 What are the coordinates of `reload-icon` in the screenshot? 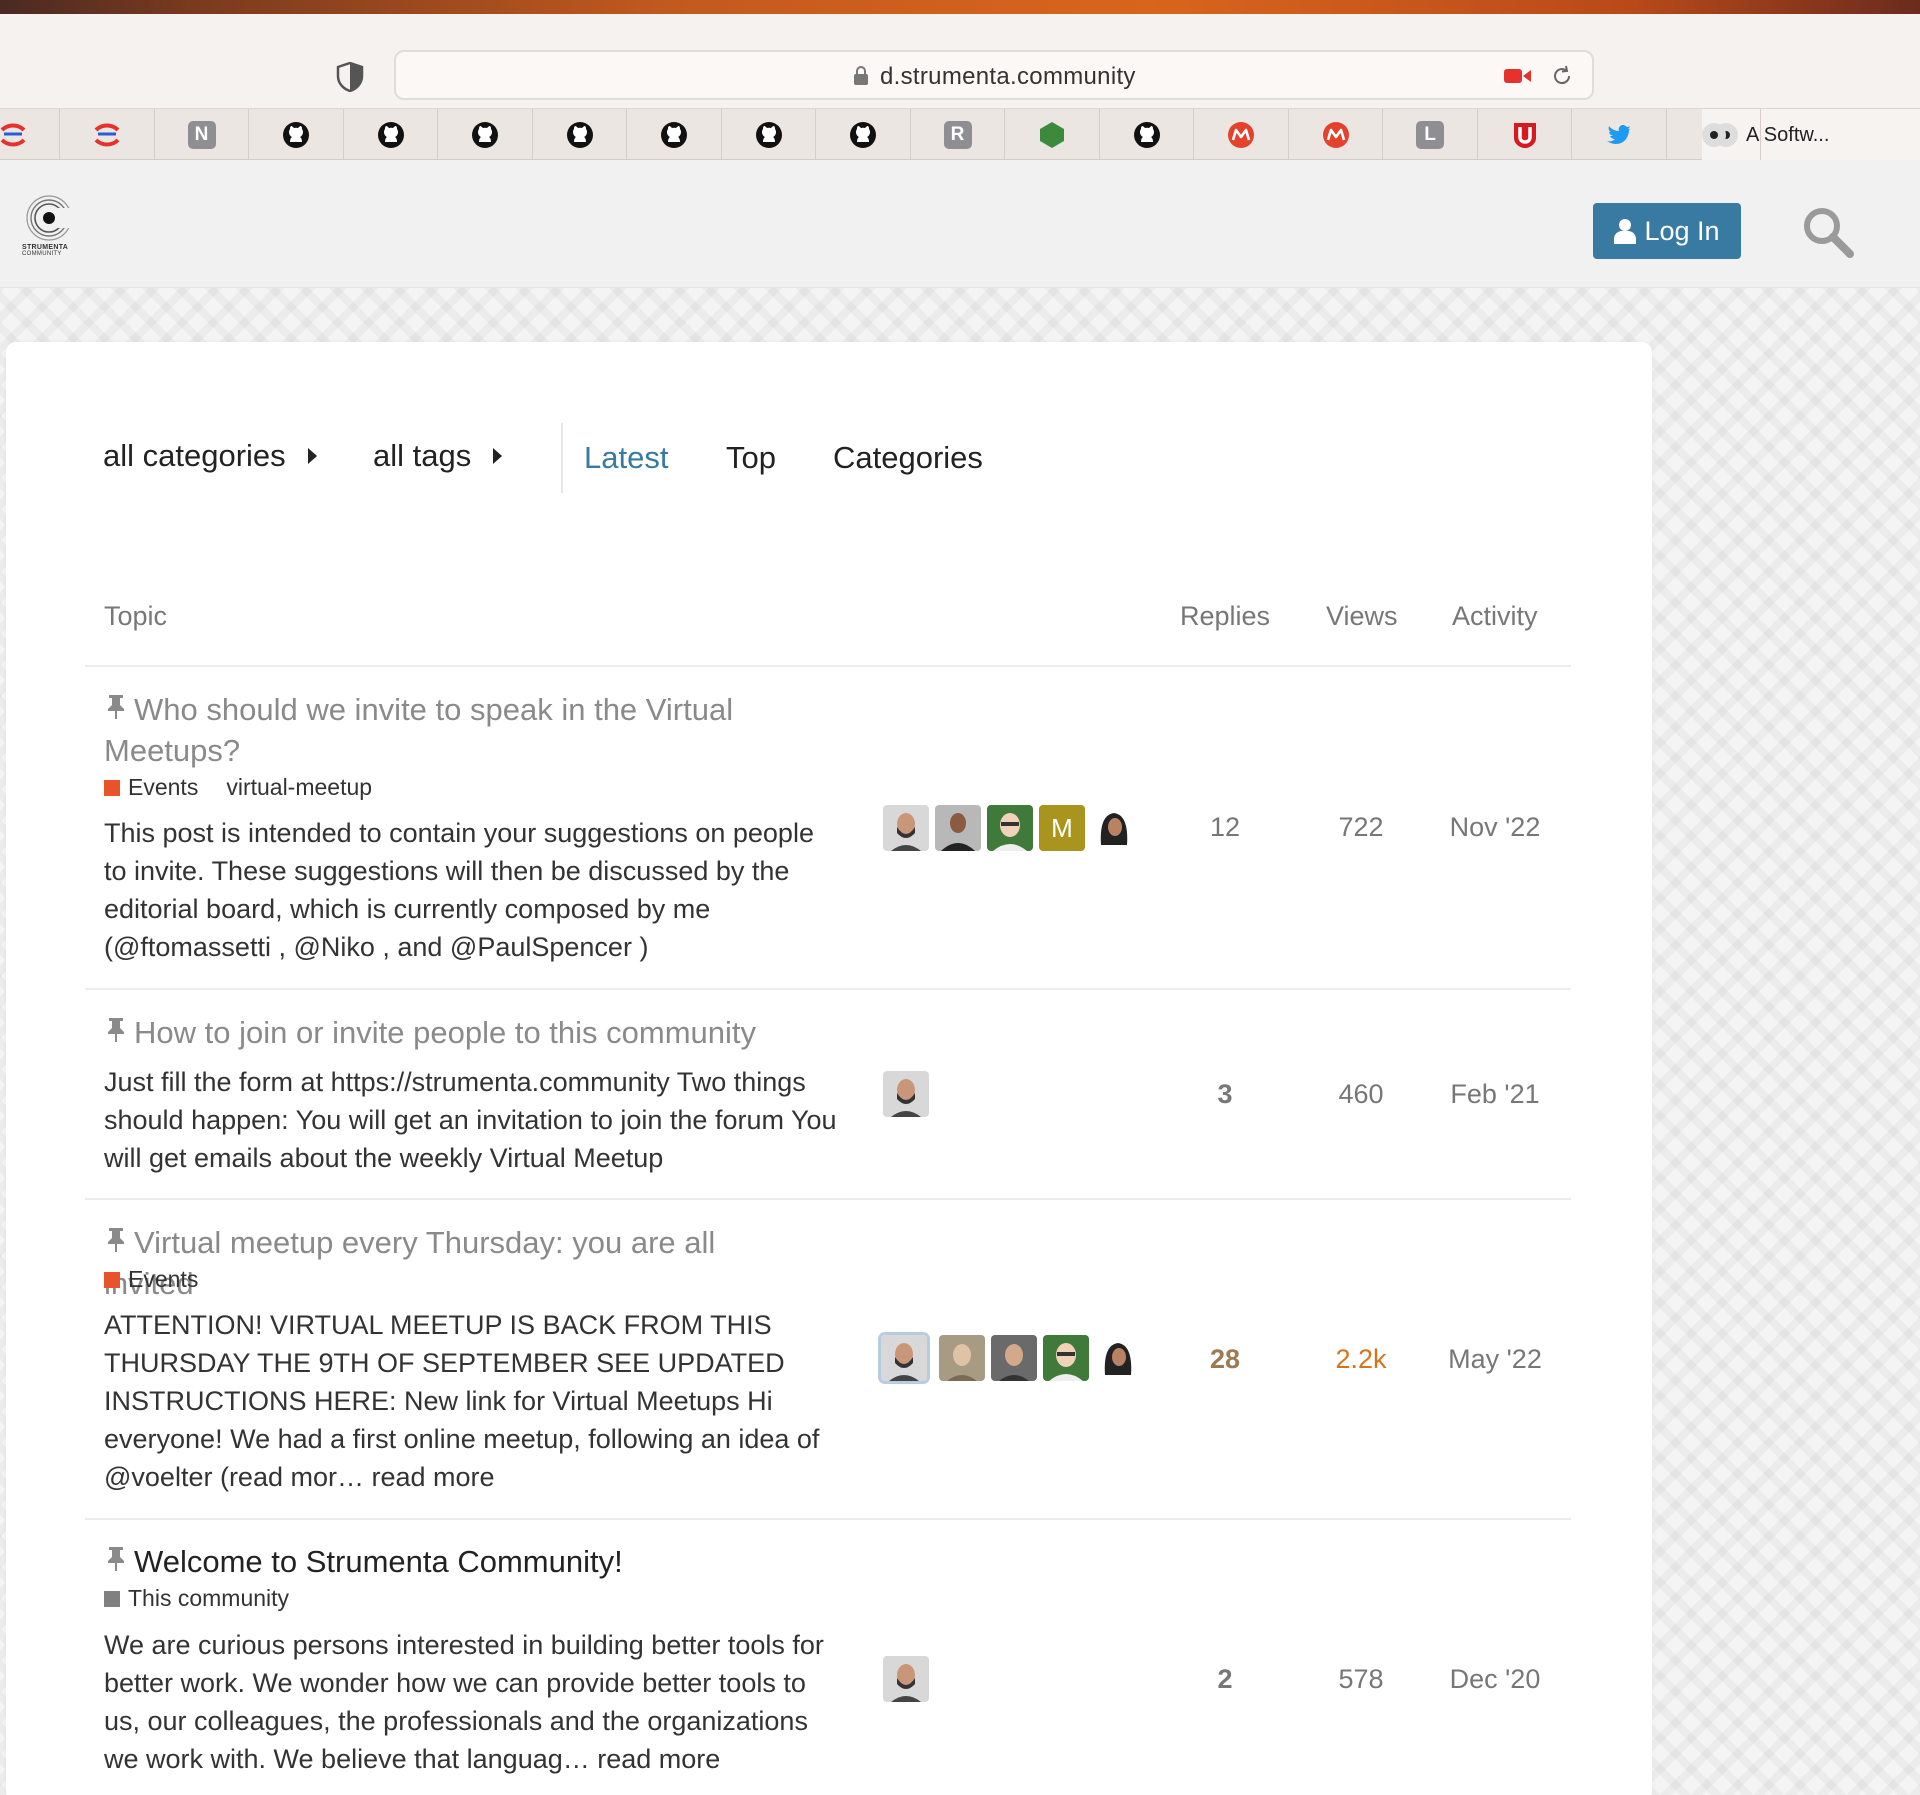 It's located at (1562, 76).